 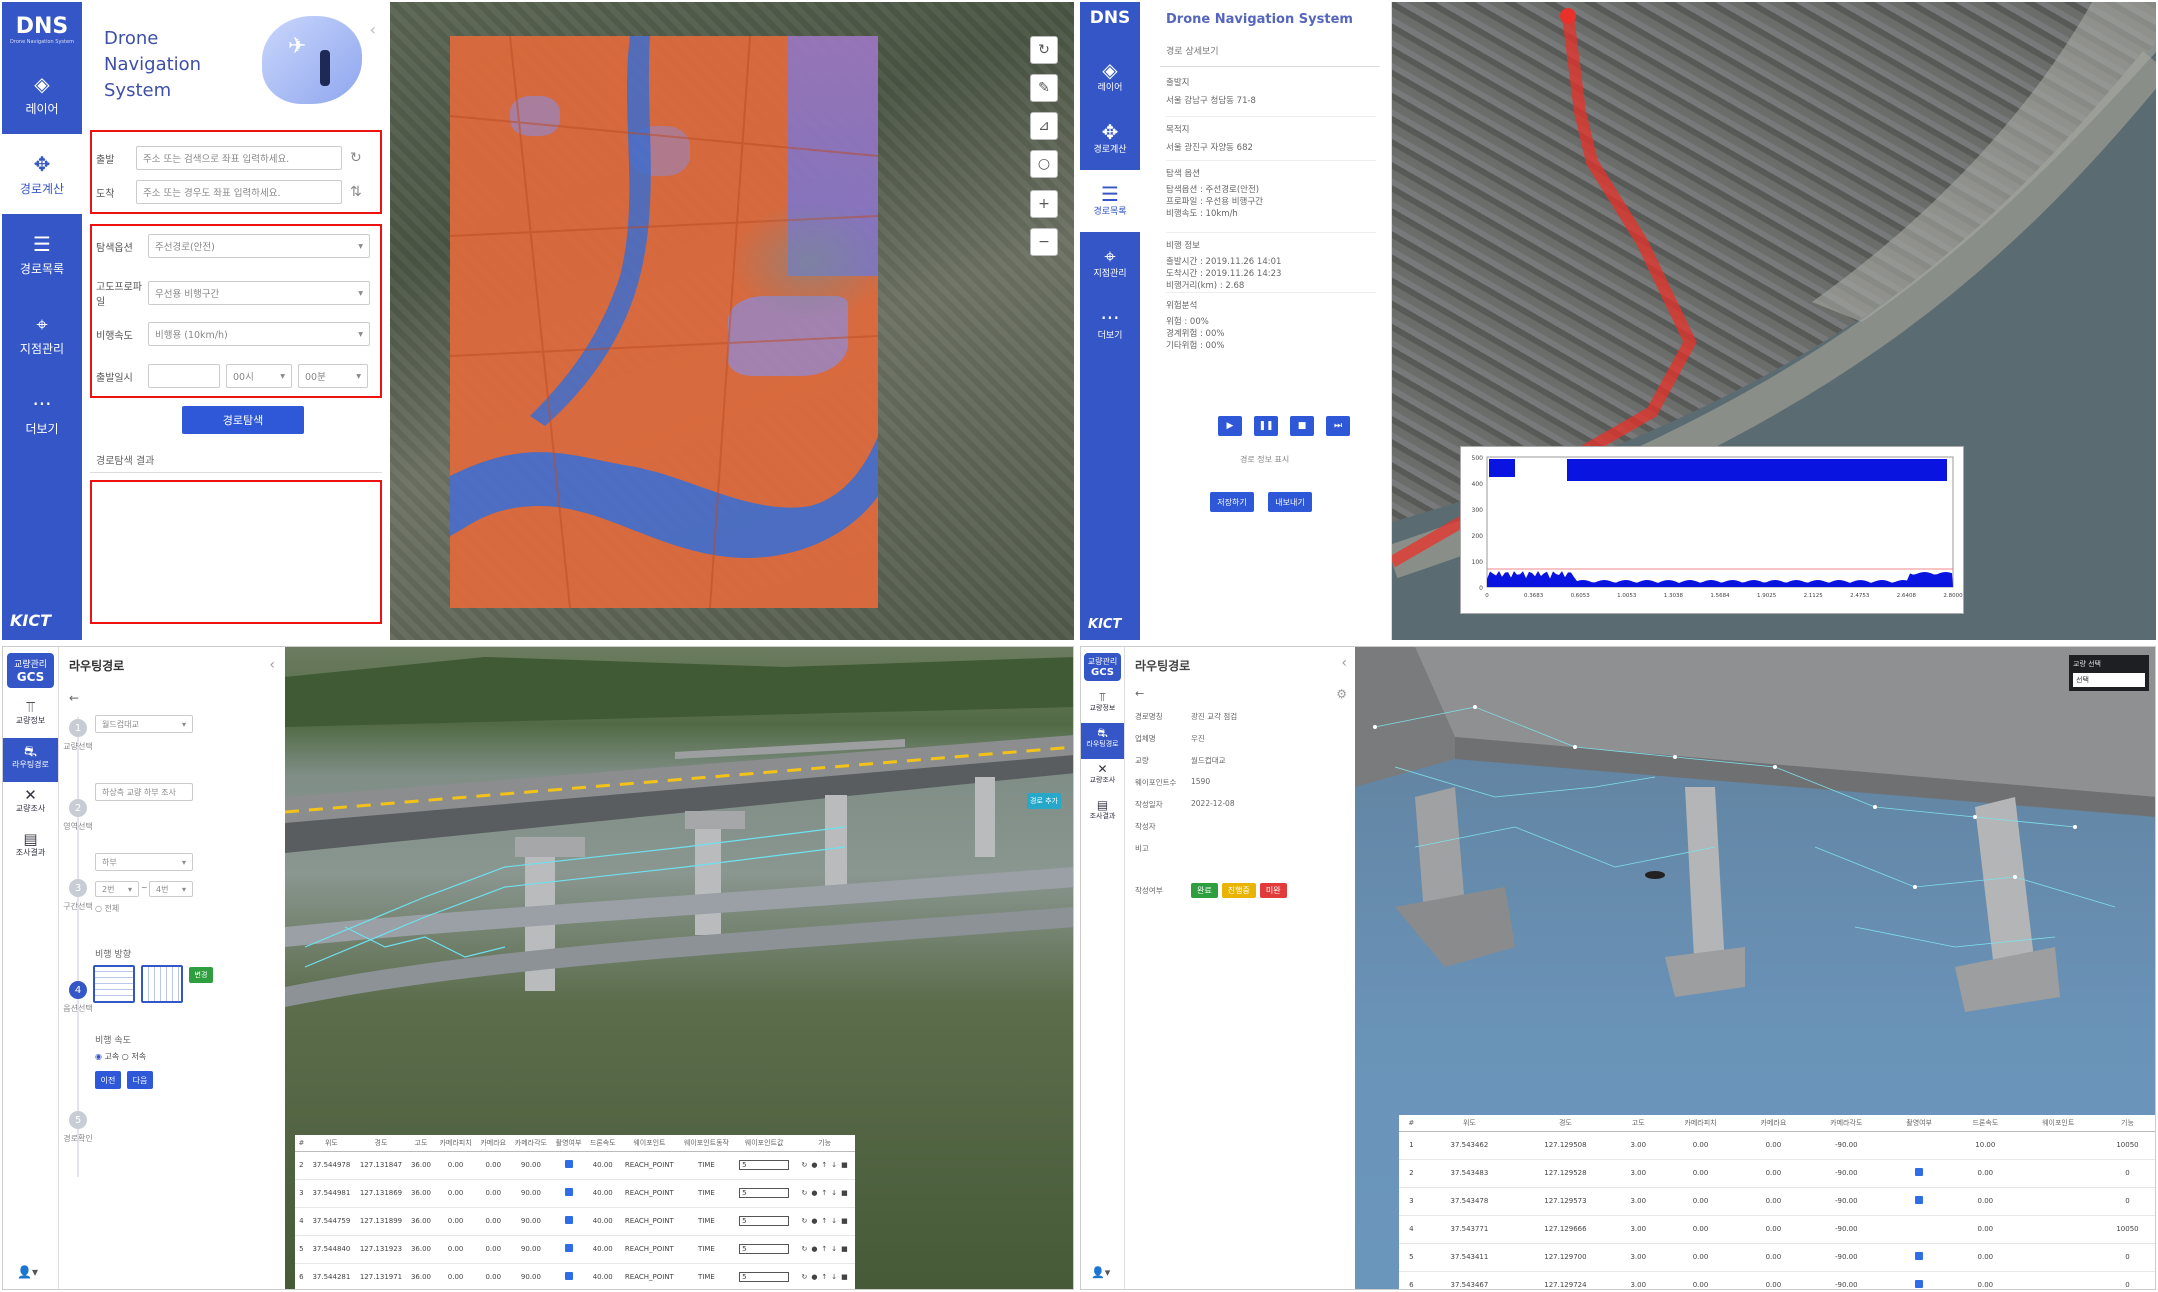 What do you see at coordinates (78, 888) in the screenshot?
I see `step-3: 3` at bounding box center [78, 888].